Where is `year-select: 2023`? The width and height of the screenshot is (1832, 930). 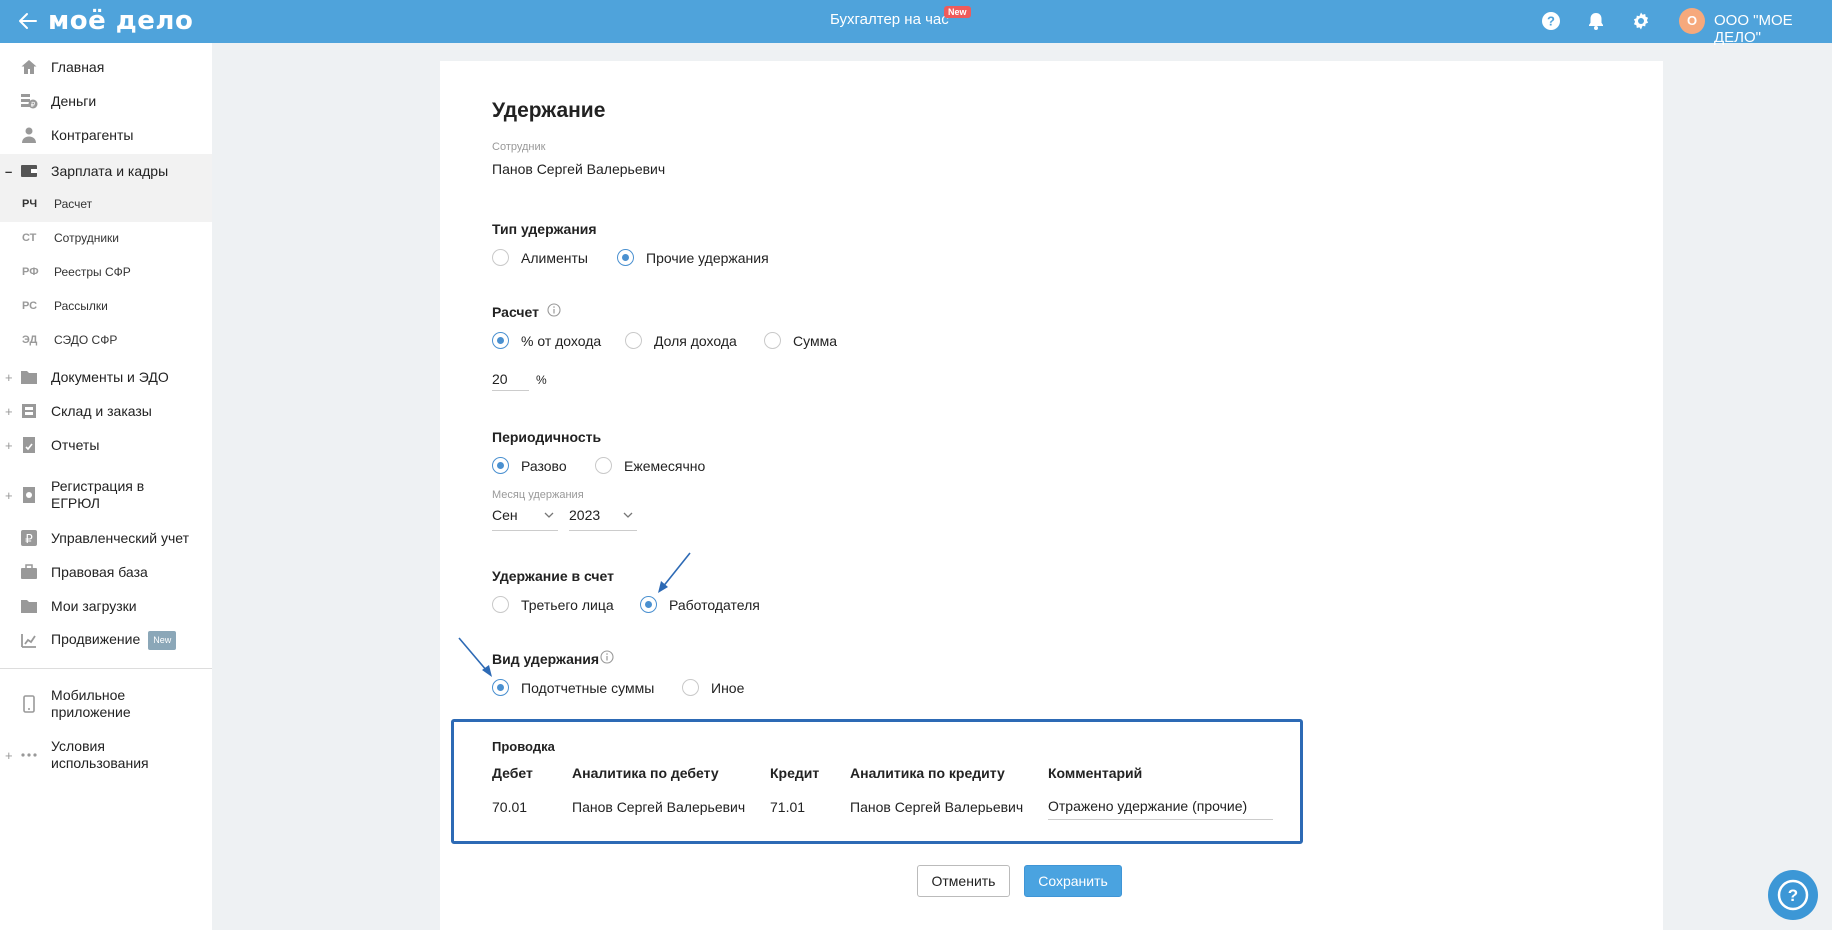 year-select: 2023 is located at coordinates (603, 519).